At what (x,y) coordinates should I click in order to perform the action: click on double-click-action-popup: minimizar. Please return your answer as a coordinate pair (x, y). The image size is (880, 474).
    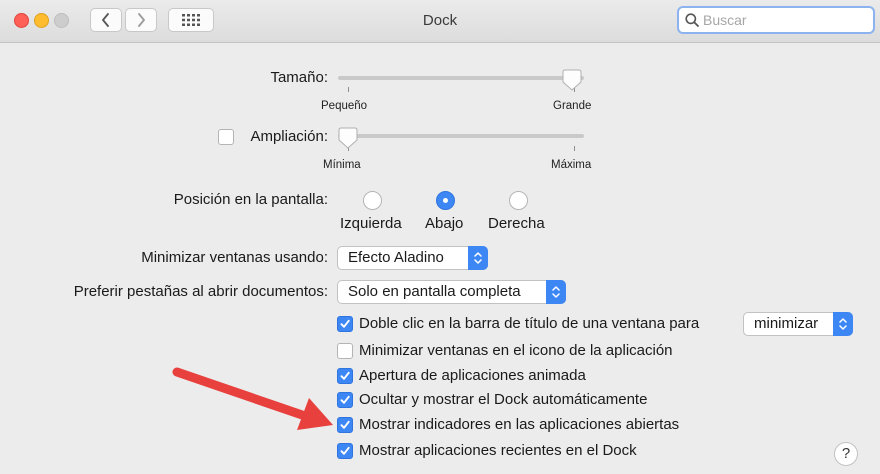
    Looking at the image, I should click on (798, 324).